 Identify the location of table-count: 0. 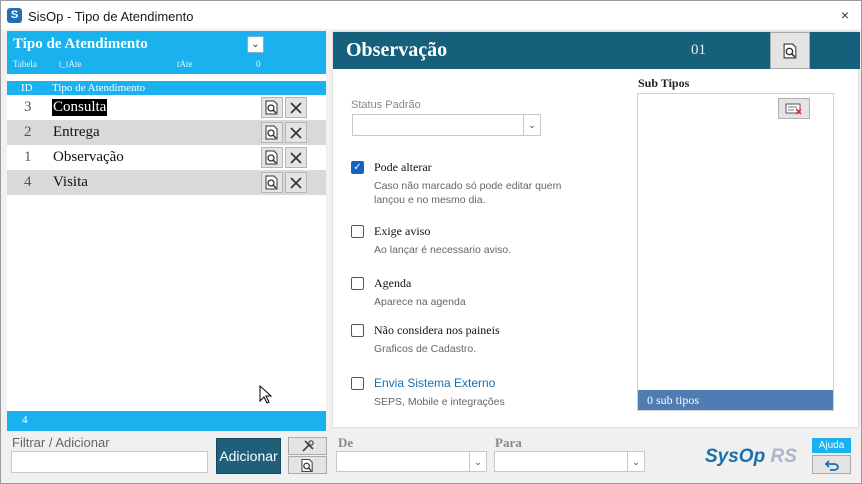
(258, 64).